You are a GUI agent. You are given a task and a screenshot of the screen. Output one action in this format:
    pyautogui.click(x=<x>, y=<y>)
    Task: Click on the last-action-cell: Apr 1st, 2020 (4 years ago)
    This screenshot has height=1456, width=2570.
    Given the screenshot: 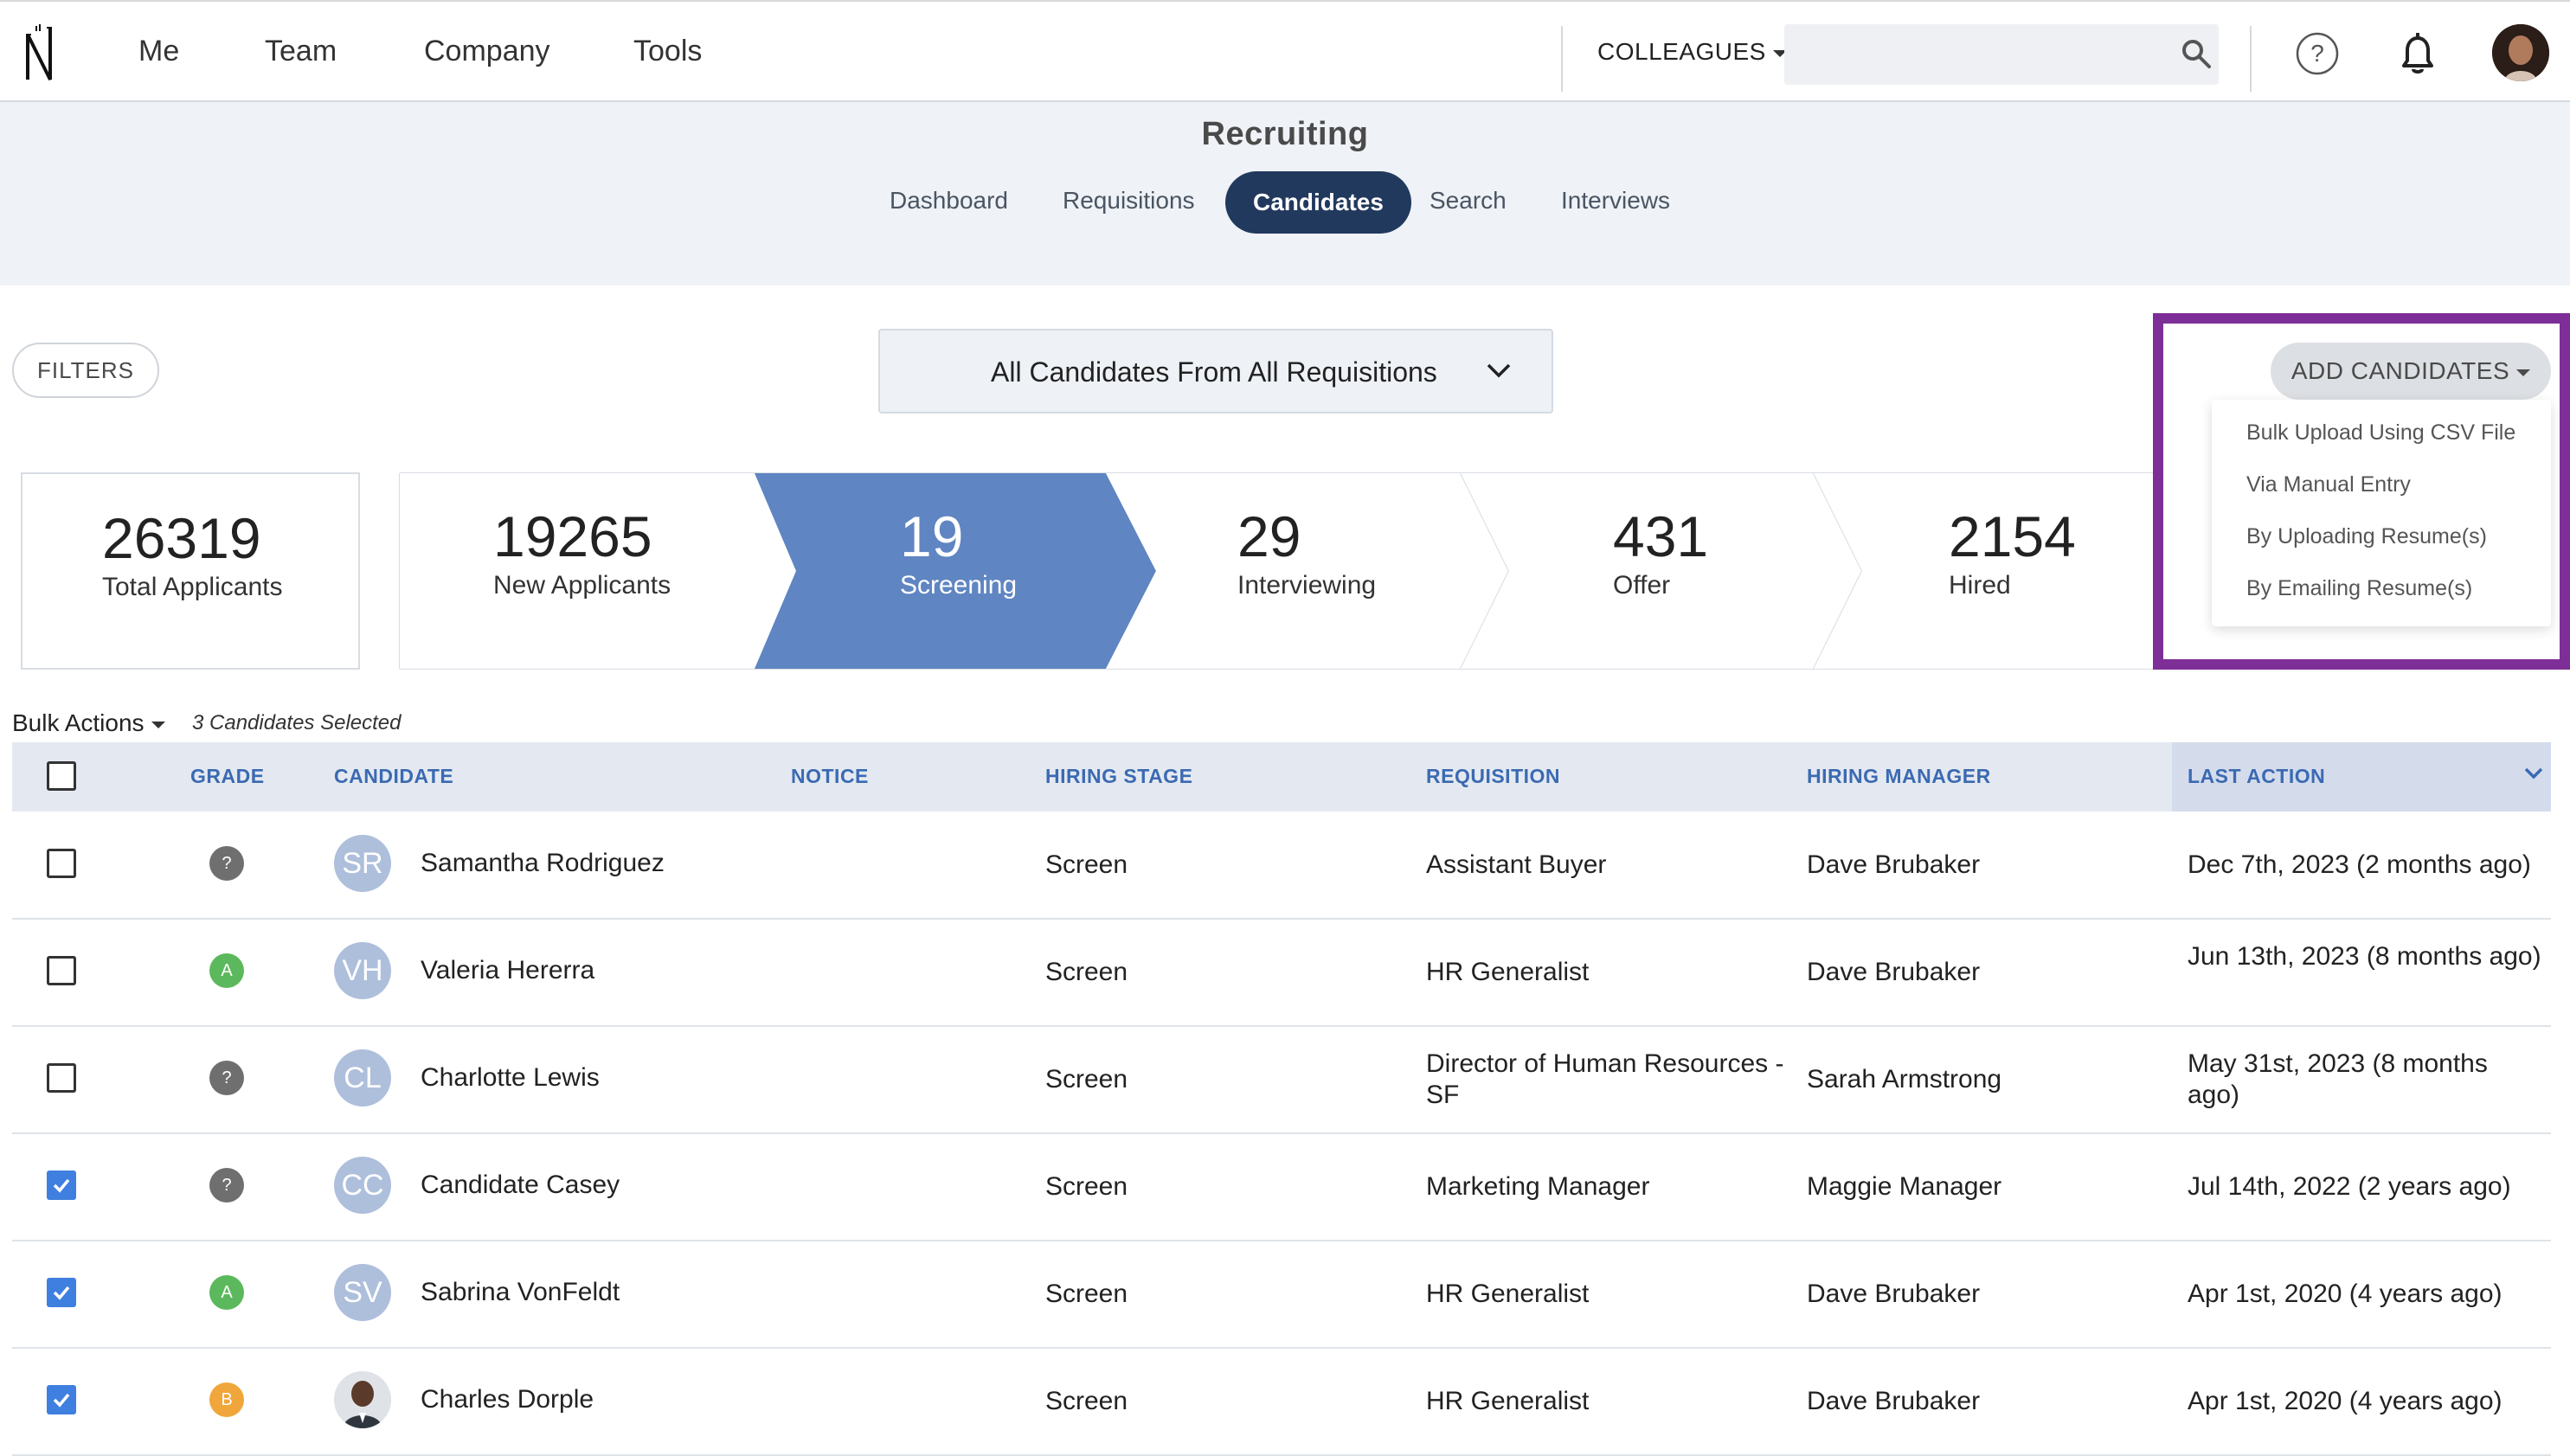 What is the action you would take?
    pyautogui.click(x=2345, y=1294)
    